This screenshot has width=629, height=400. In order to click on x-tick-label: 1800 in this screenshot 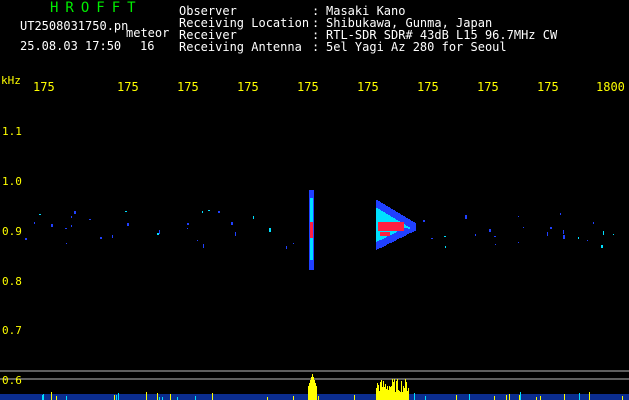, I will do `click(610, 87)`.